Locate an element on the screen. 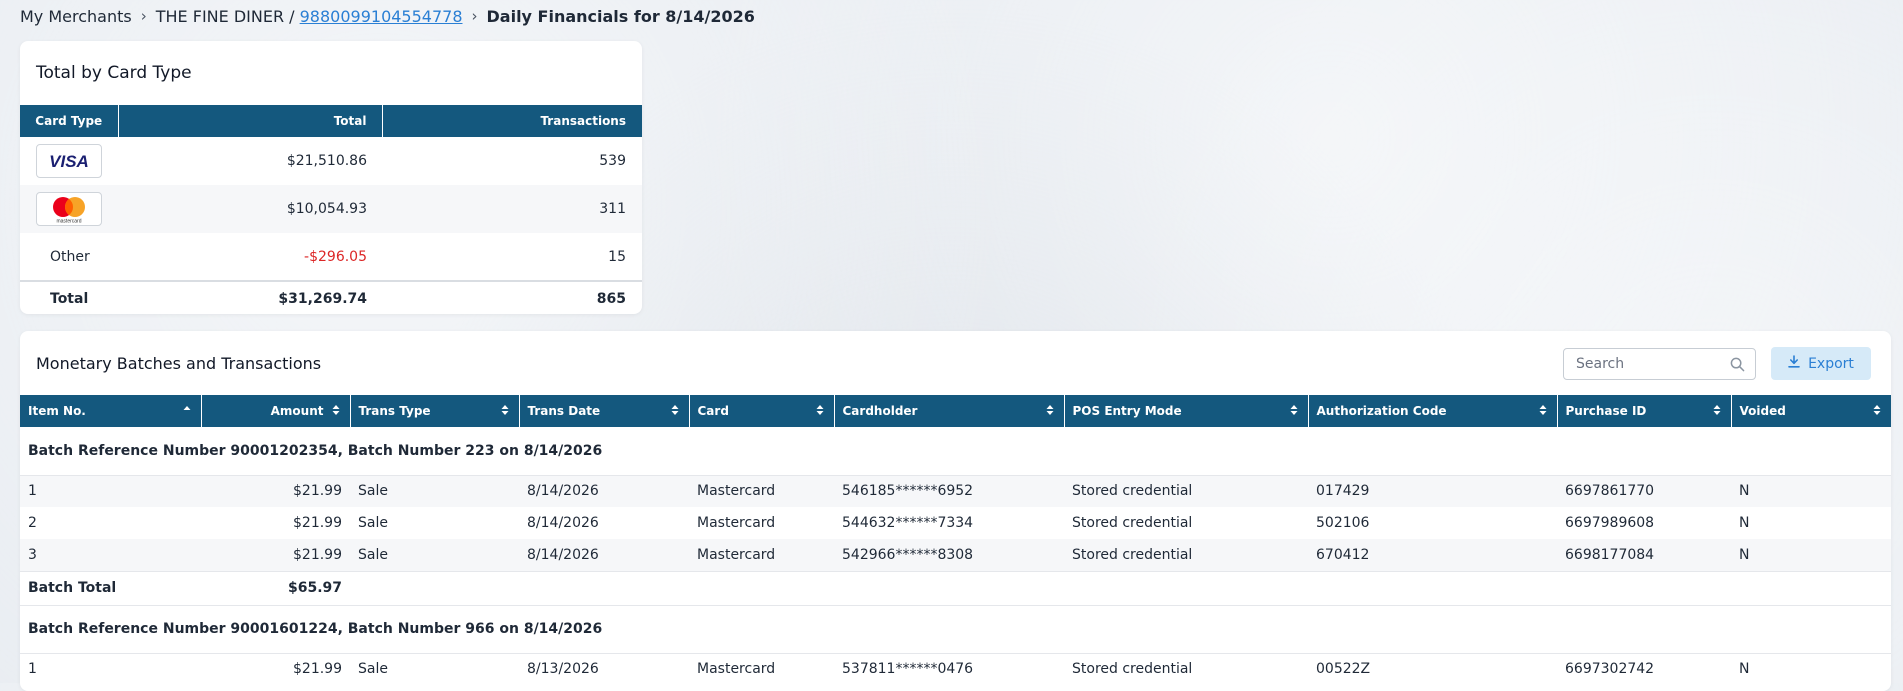  breadcrumb-merchant-id-link: 9880099104554778 is located at coordinates (381, 16).